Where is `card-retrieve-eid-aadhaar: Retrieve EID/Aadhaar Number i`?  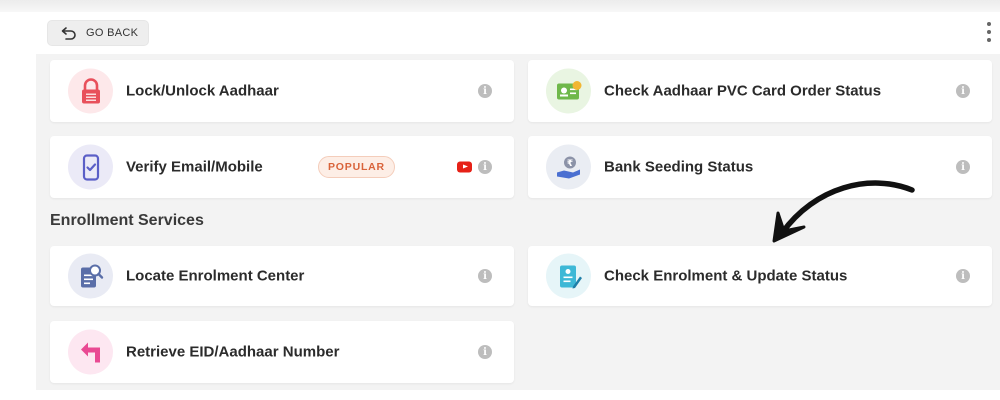 card-retrieve-eid-aadhaar: Retrieve EID/Aadhaar Number i is located at coordinates (282, 352).